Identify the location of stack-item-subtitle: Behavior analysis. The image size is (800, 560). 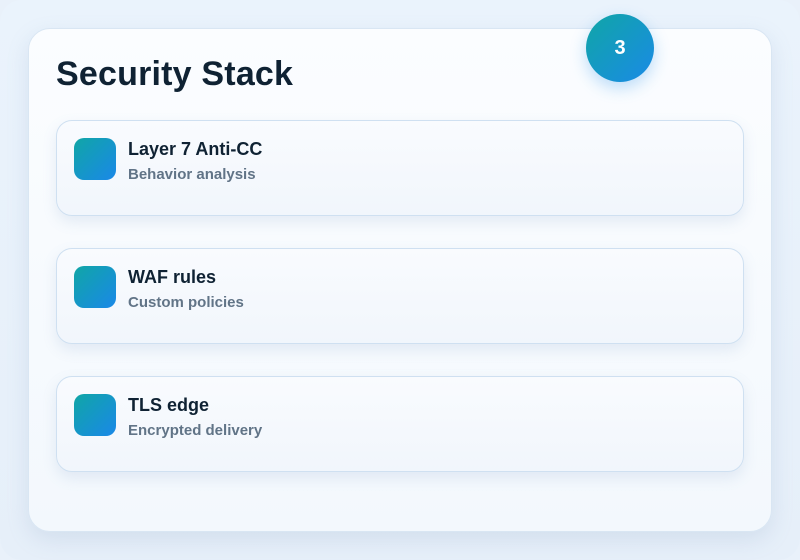
(192, 174).